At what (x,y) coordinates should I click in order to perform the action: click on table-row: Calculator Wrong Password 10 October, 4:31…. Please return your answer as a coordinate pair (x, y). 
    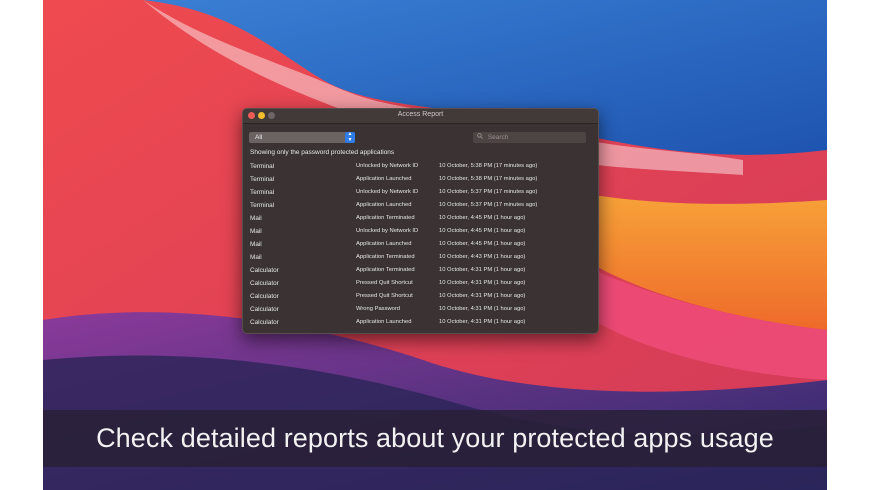
    Looking at the image, I should click on (420, 309).